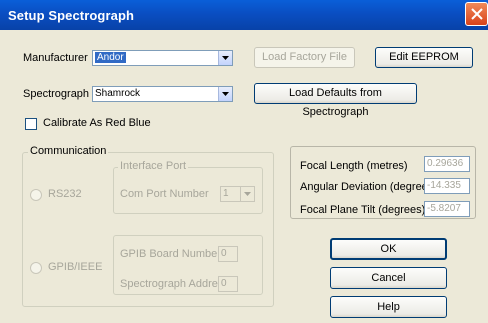 The image size is (488, 323). What do you see at coordinates (388, 249) in the screenshot?
I see `ok-button: OK` at bounding box center [388, 249].